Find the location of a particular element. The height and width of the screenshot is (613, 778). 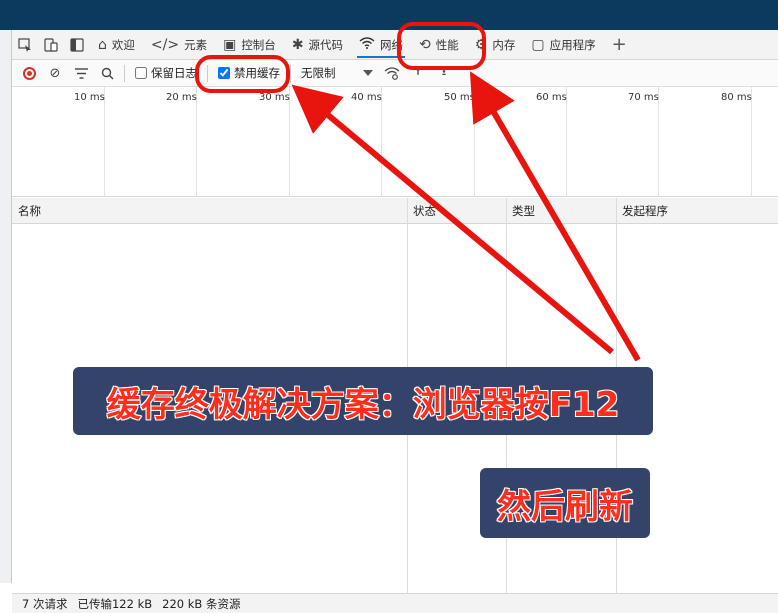

annotation-banner-sub: 然后刷新 is located at coordinates (565, 503).